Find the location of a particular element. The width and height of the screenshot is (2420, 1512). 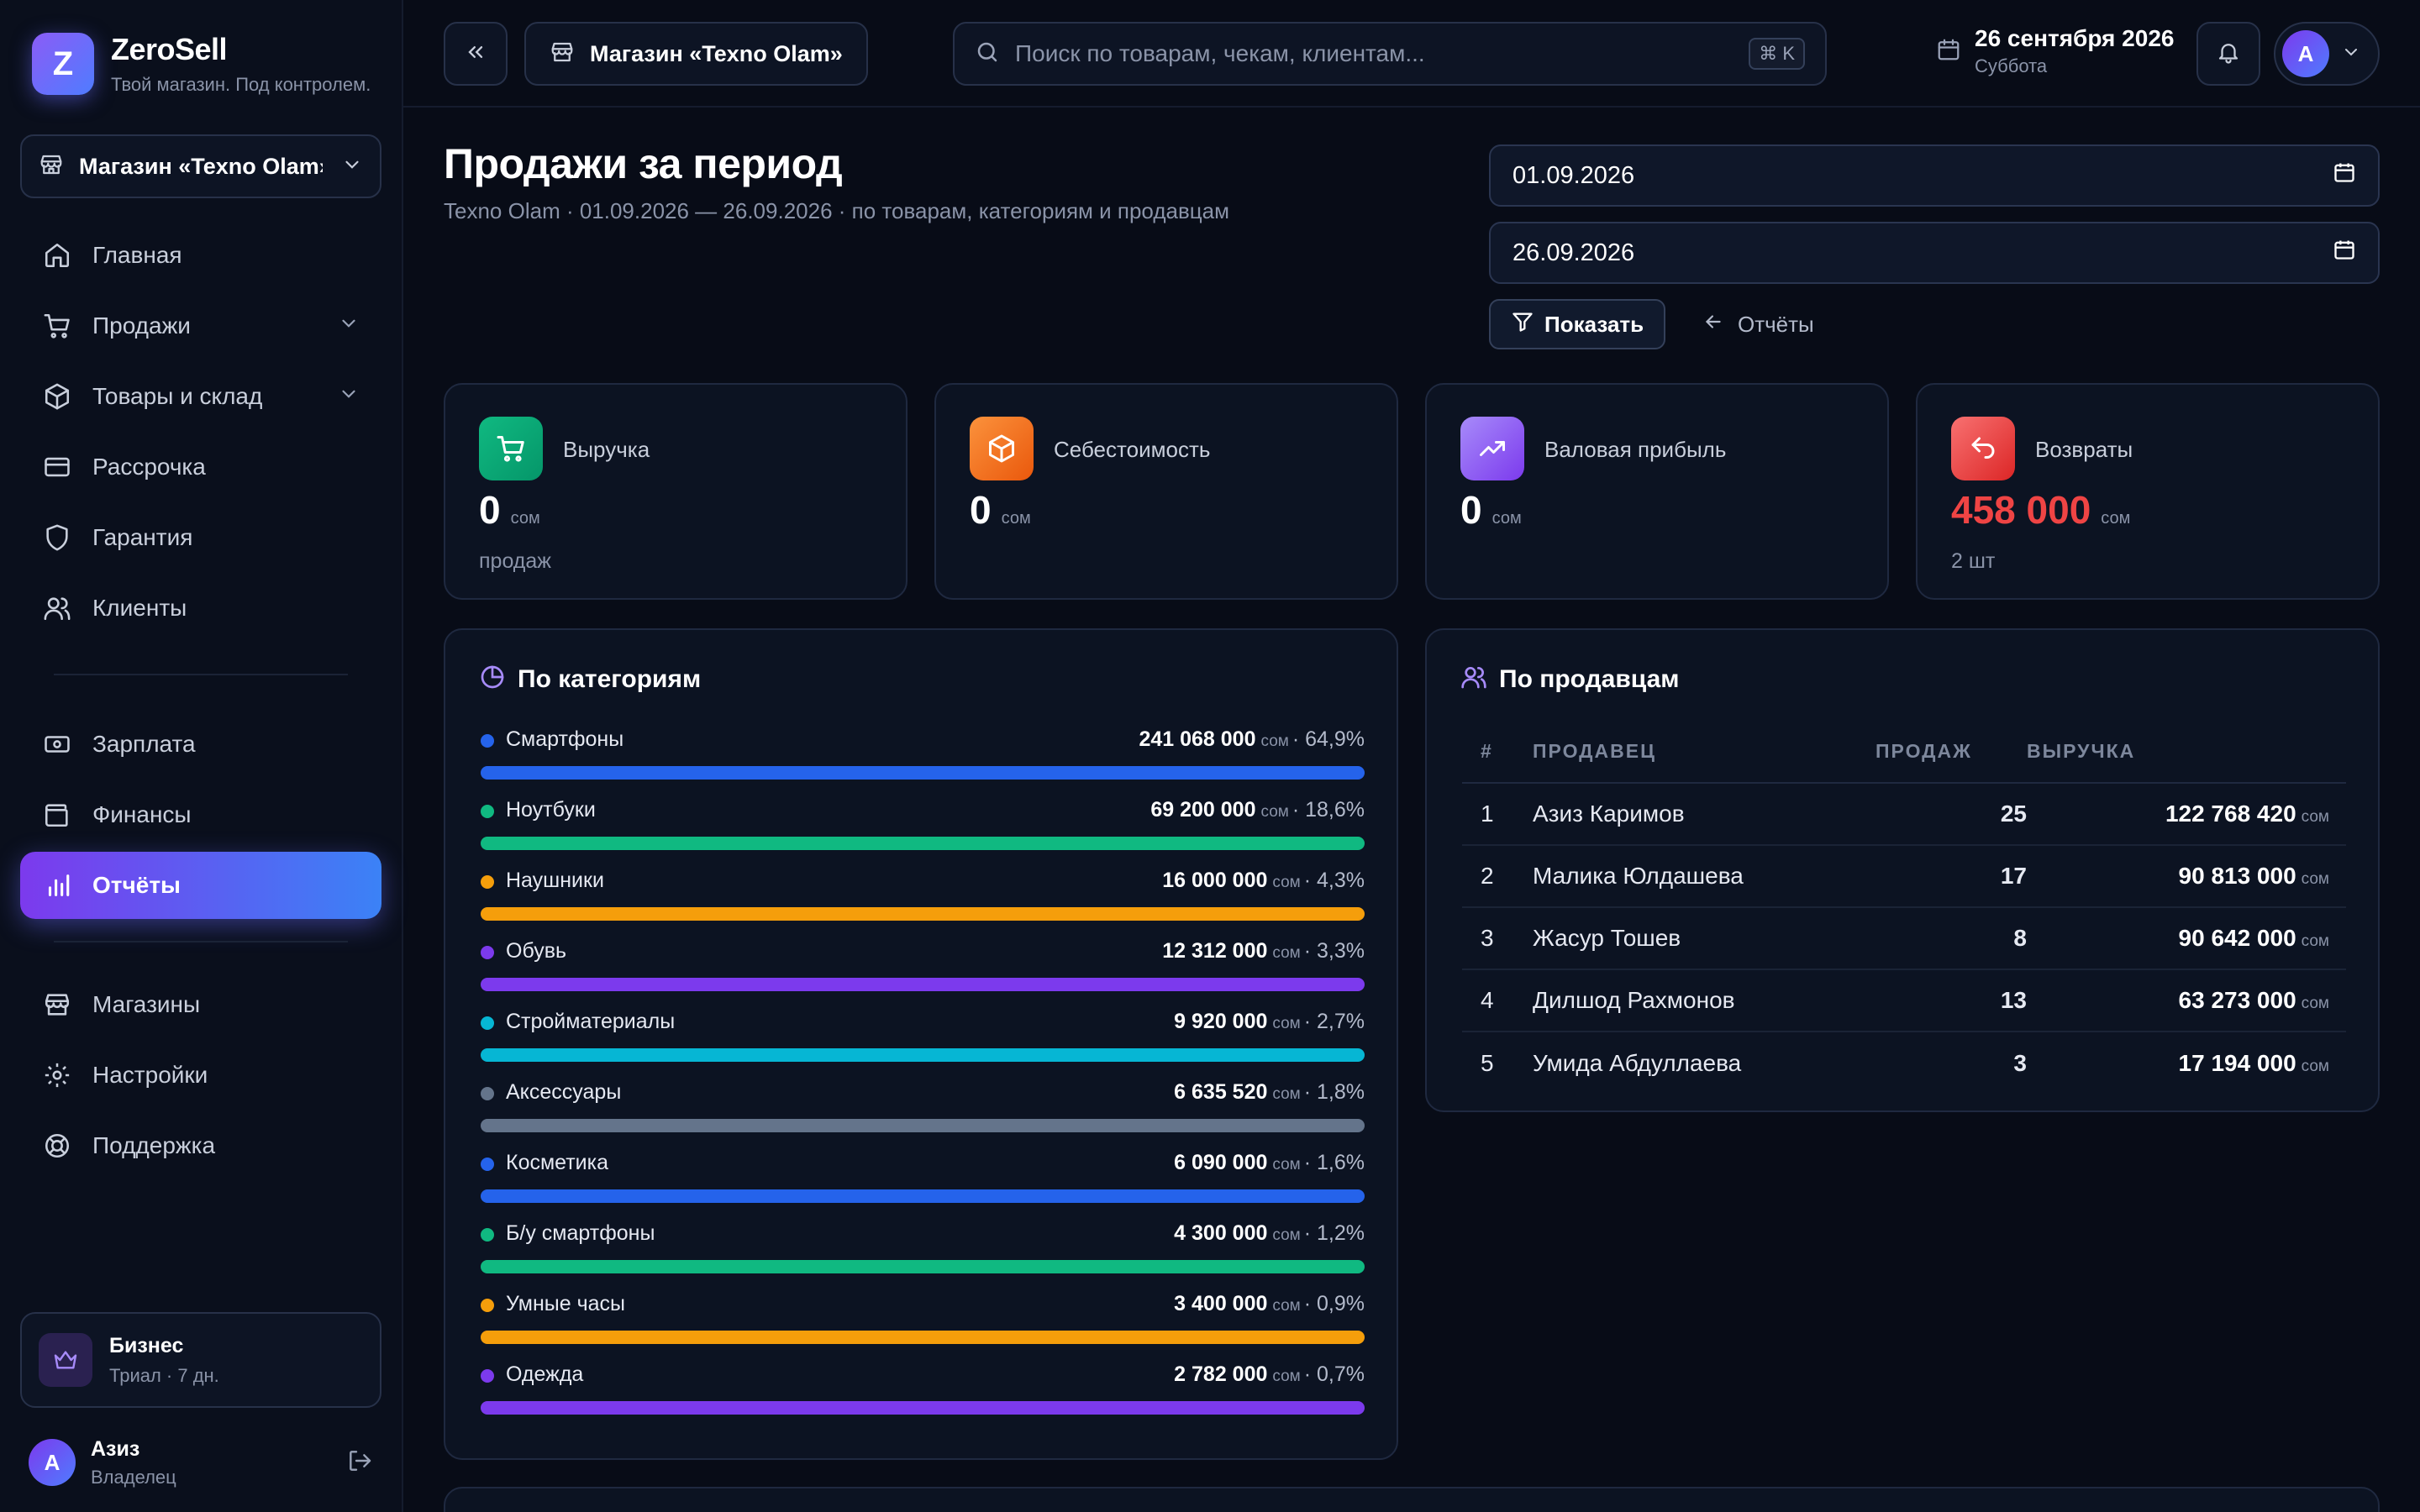

sidebar-item-warranty: Гарантия is located at coordinates (200, 537).